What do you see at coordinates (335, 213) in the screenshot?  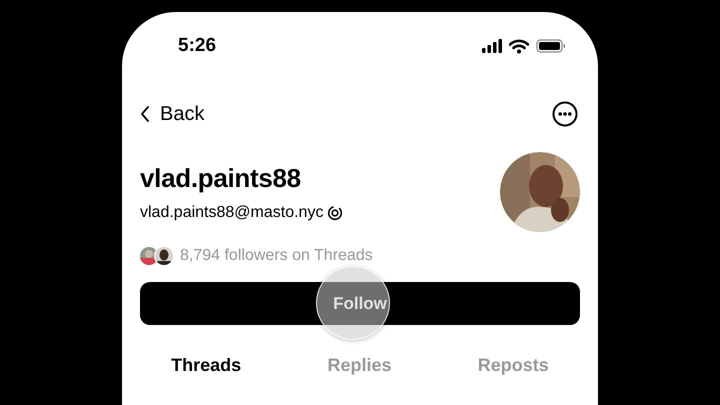 I see `fediverse-icon` at bounding box center [335, 213].